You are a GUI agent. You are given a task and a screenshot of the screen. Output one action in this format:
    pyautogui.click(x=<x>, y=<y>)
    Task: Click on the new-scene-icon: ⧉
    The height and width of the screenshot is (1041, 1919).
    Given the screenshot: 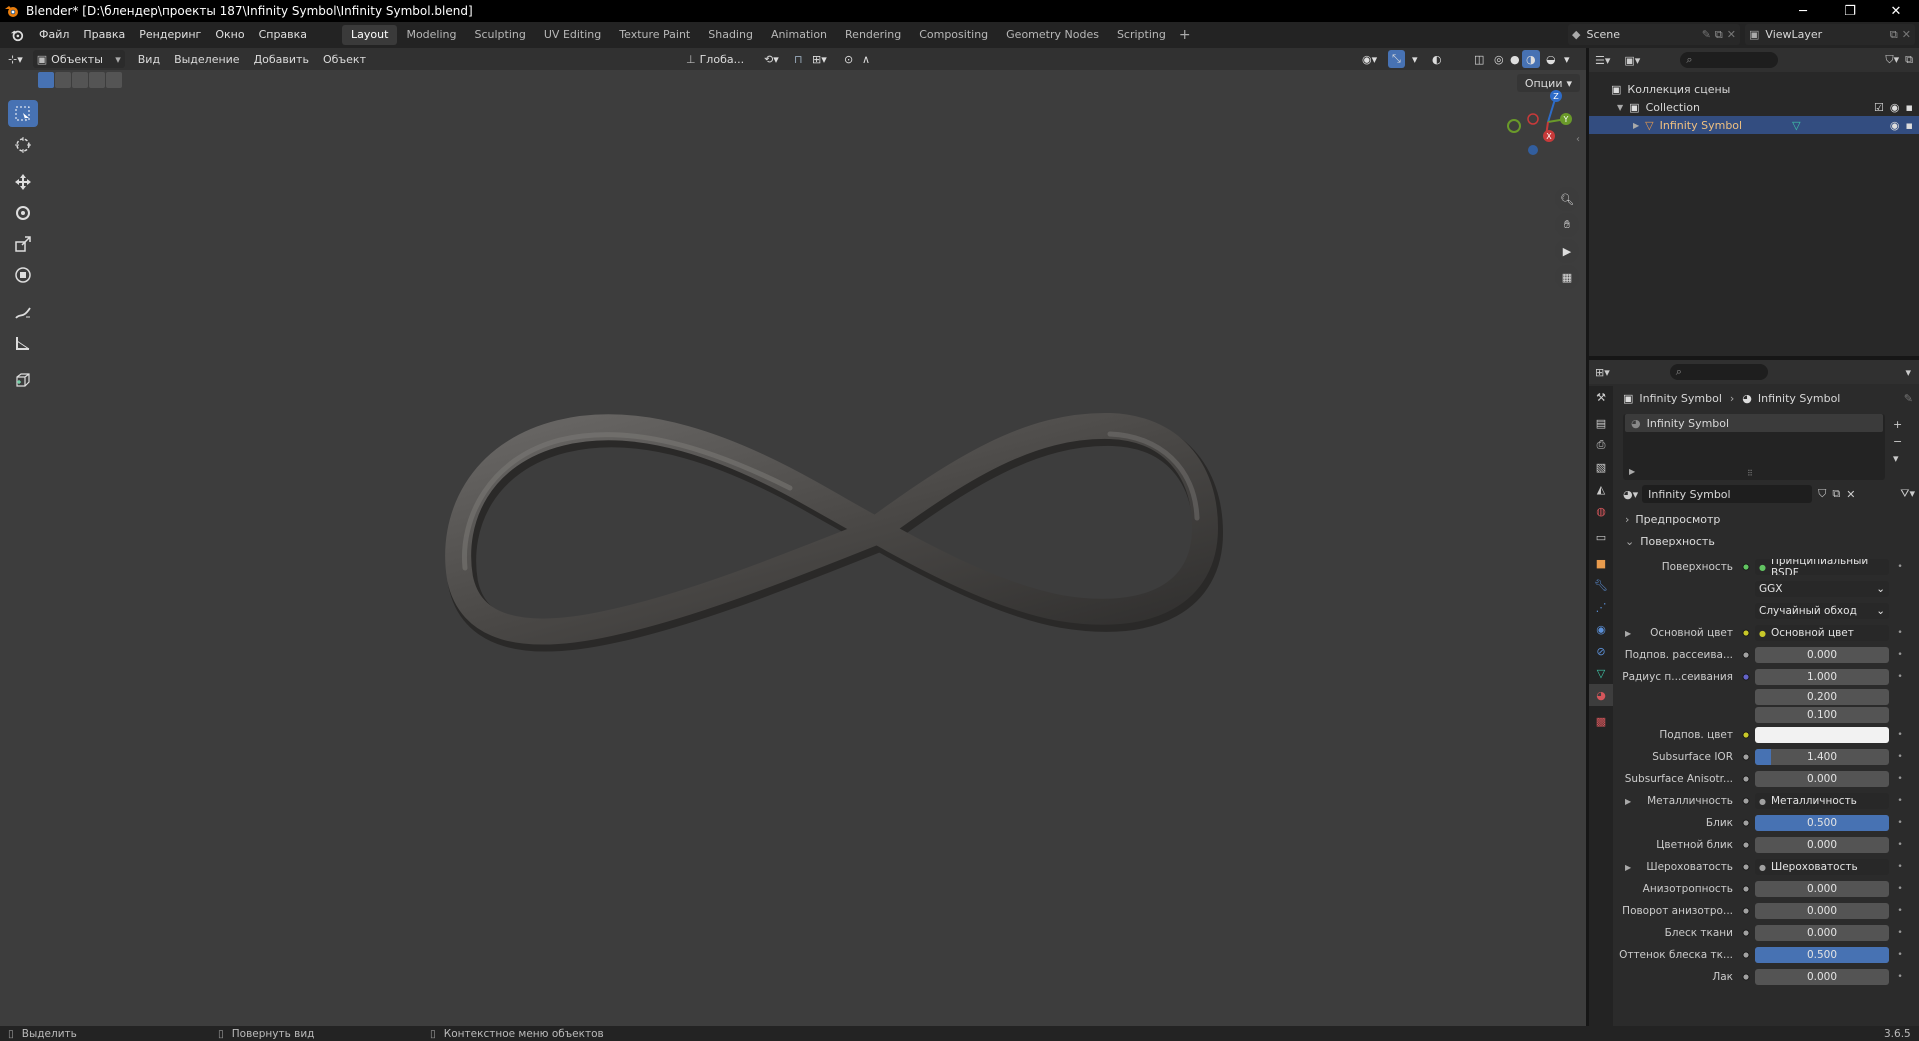 What is the action you would take?
    pyautogui.click(x=1719, y=35)
    